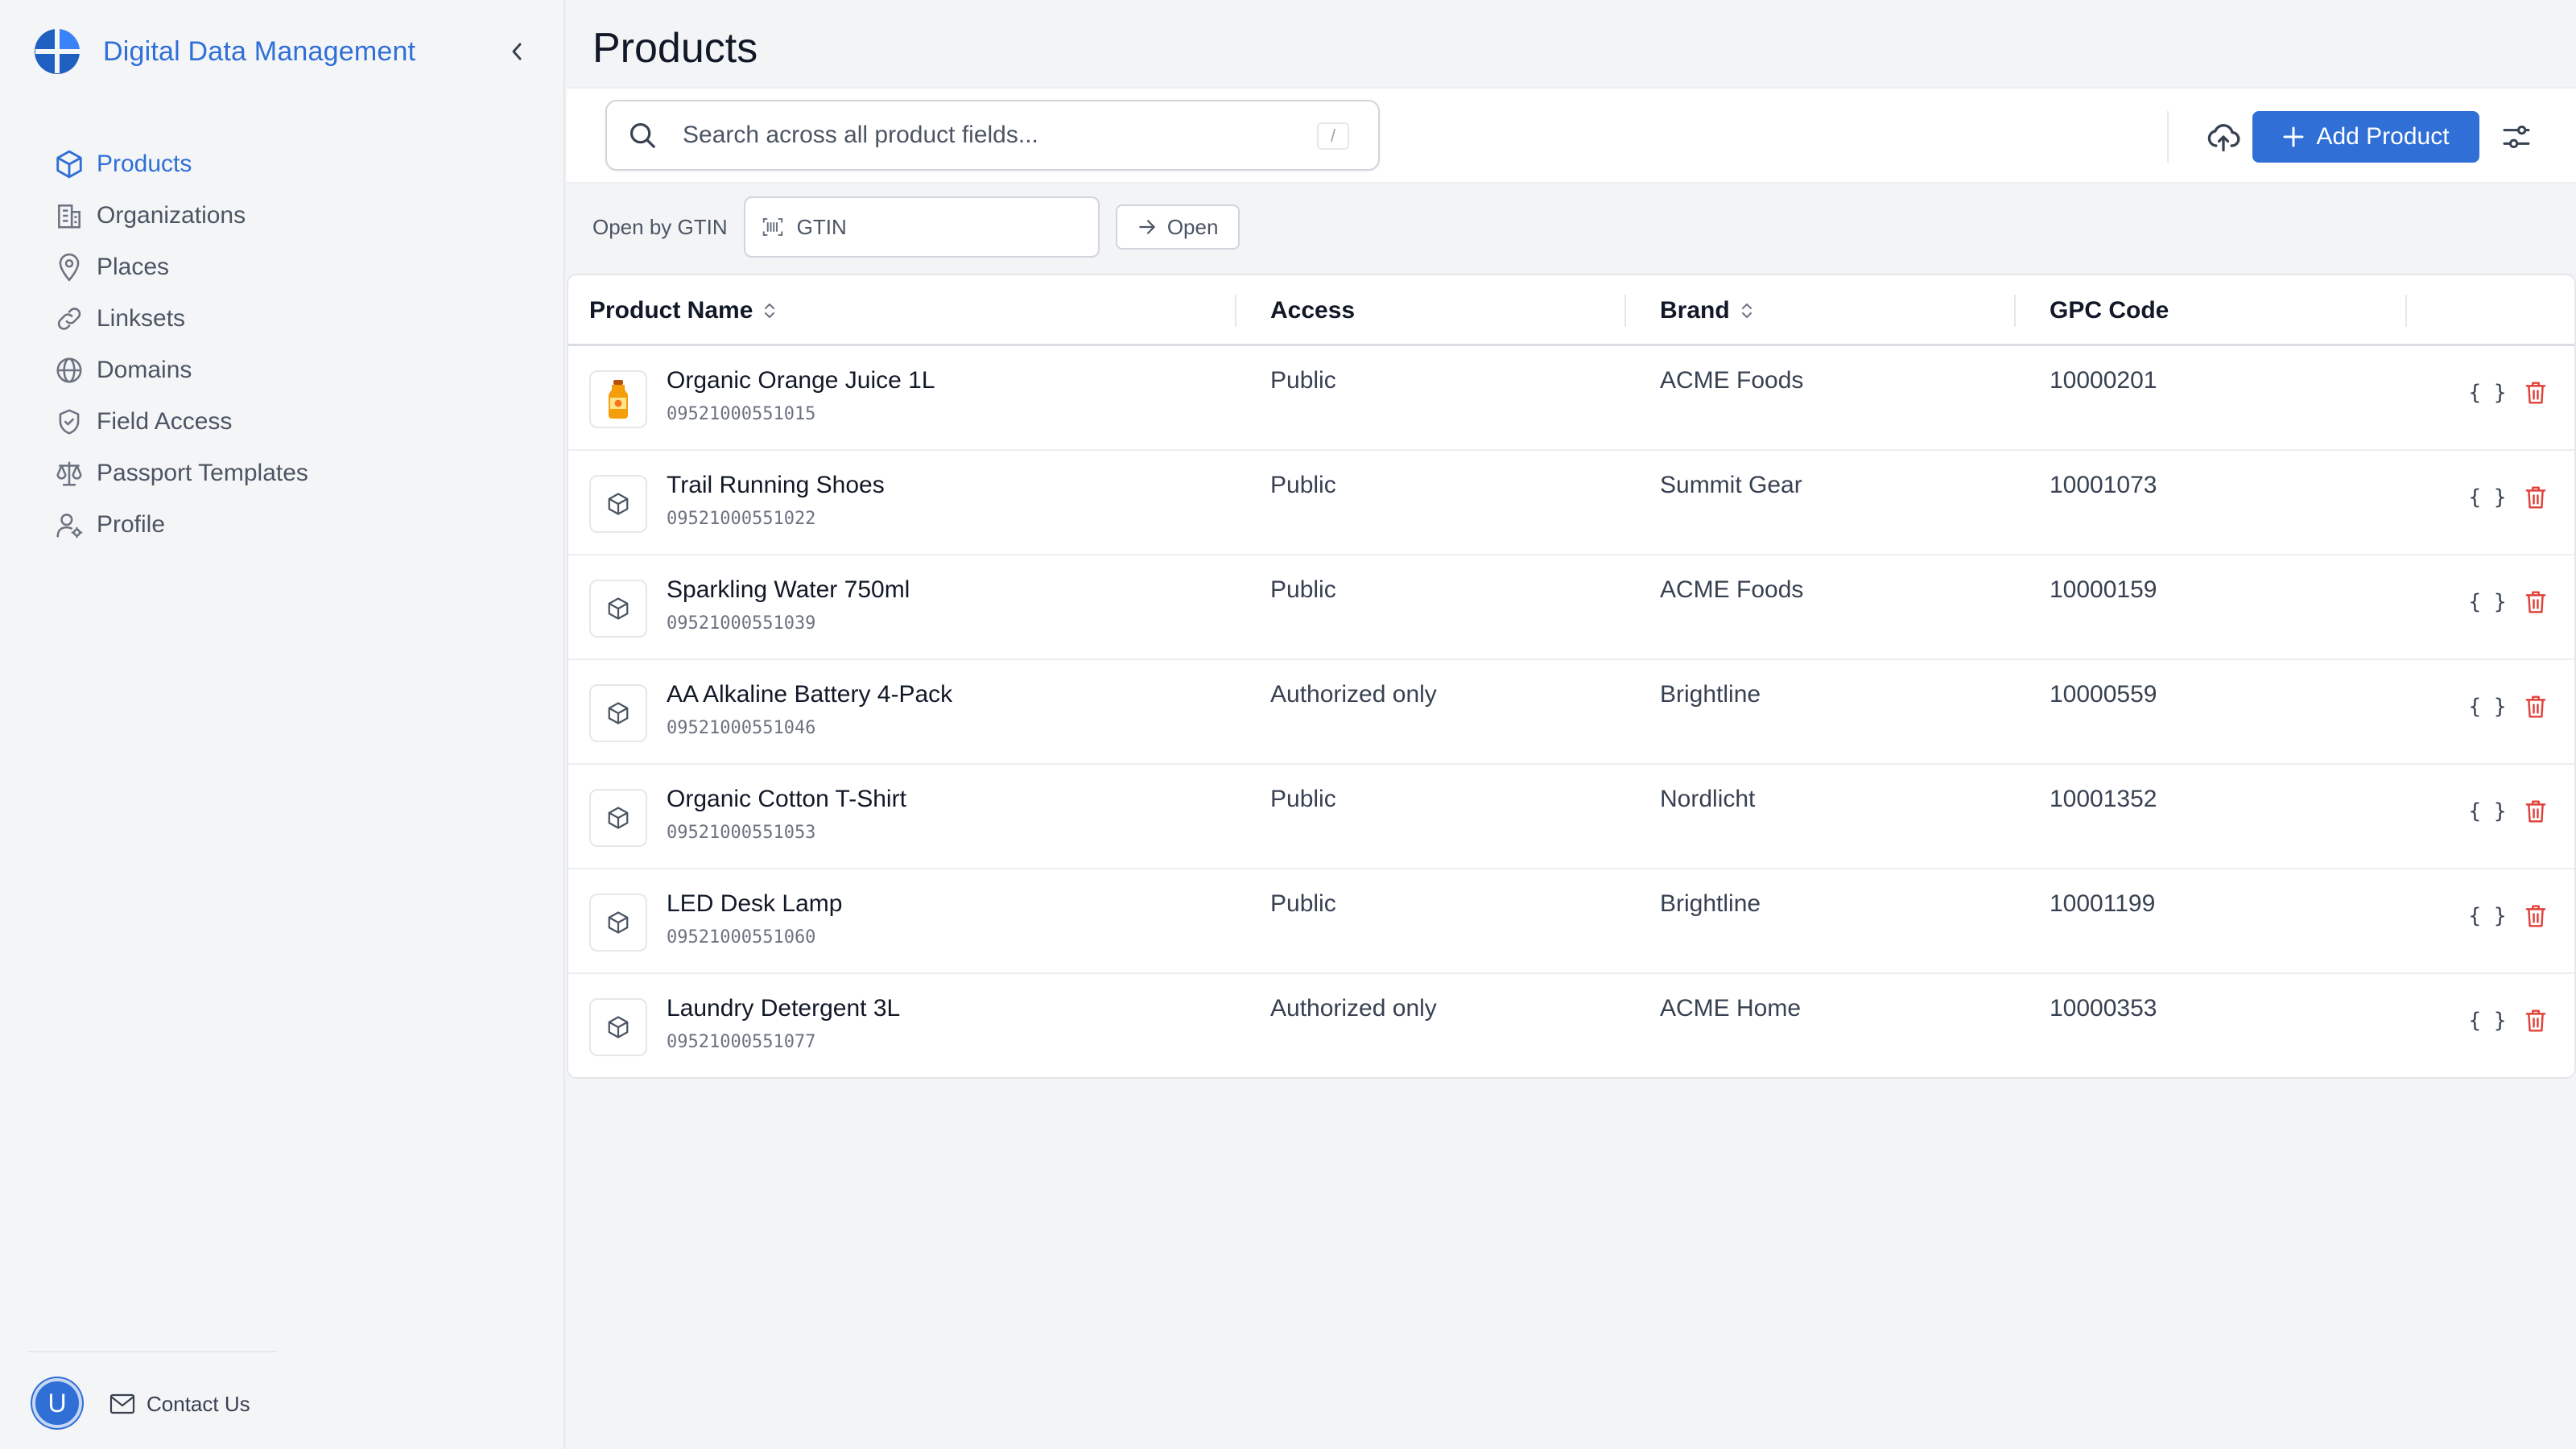 Image resolution: width=2576 pixels, height=1449 pixels. What do you see at coordinates (933, 227) in the screenshot?
I see `gtin-input` at bounding box center [933, 227].